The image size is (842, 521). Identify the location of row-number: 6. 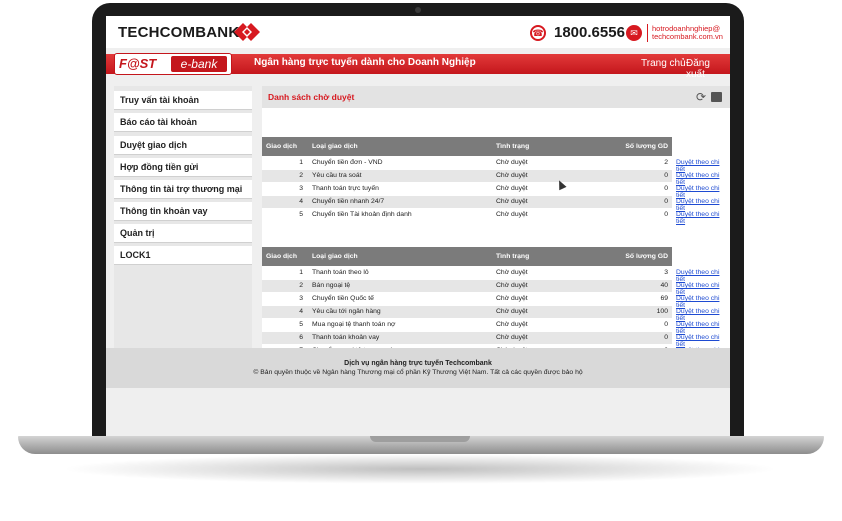
(285, 337).